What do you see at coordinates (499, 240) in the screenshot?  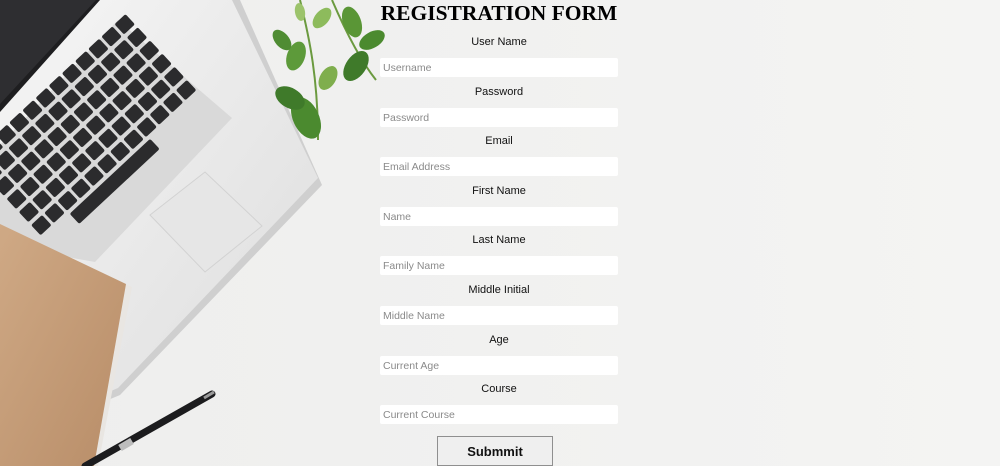 I see `last-name-label: Last Name` at bounding box center [499, 240].